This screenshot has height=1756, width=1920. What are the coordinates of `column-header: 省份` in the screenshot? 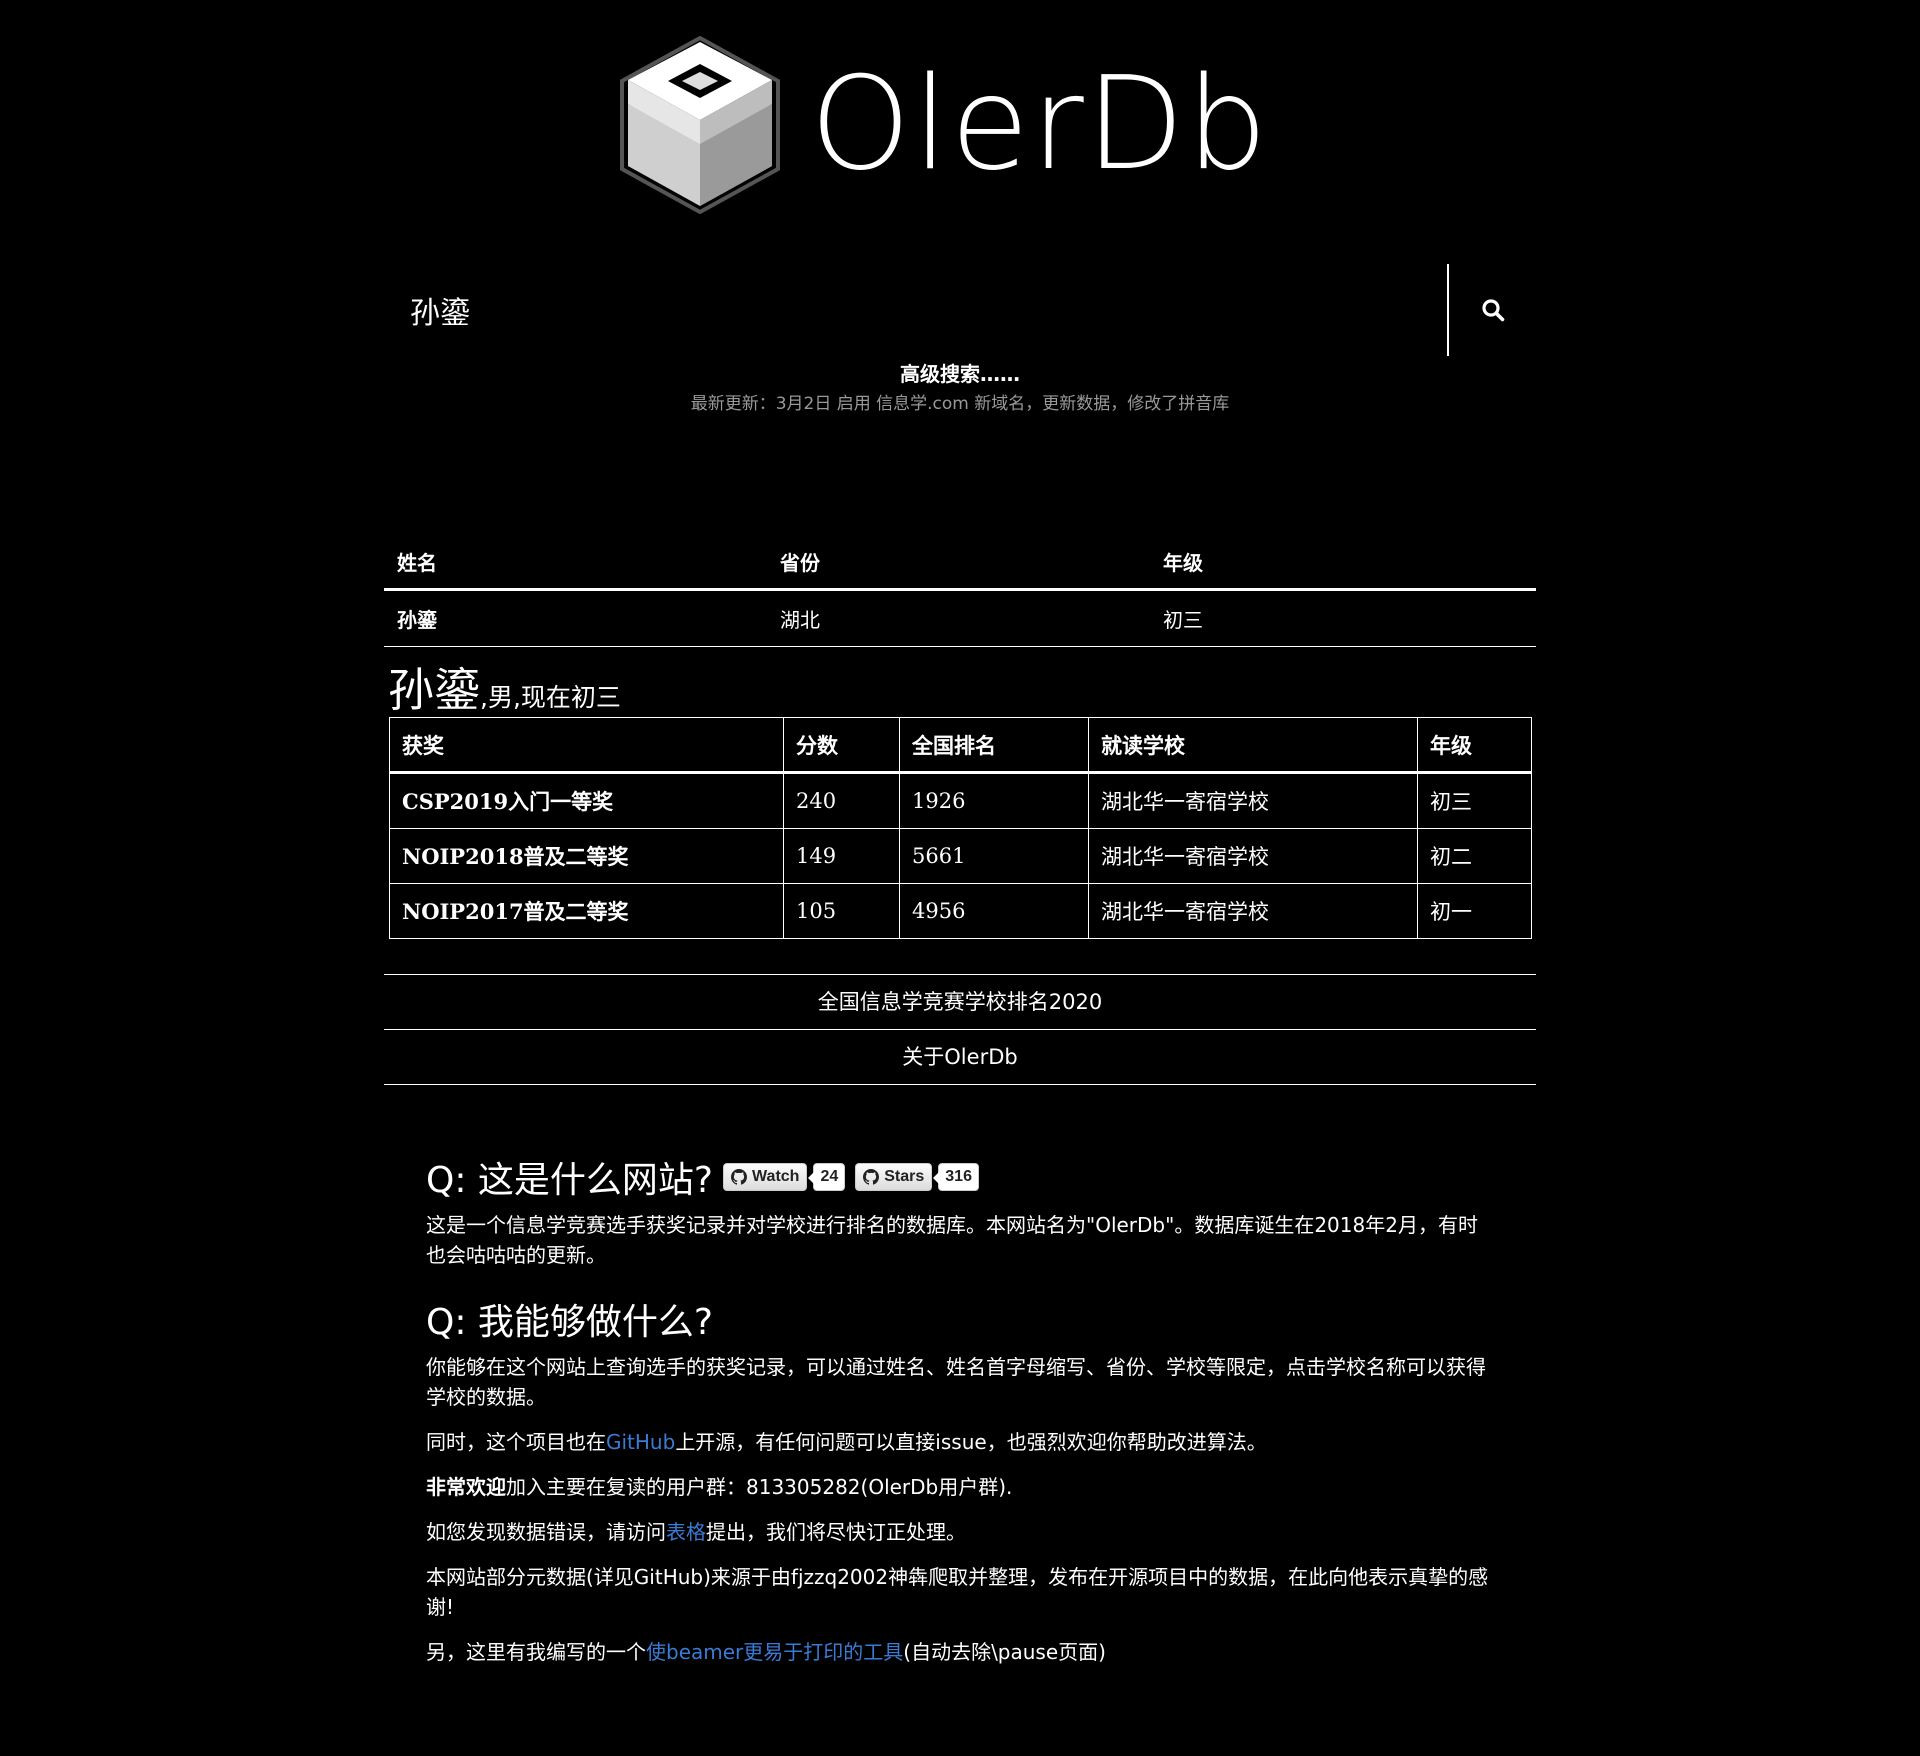 It's located at (958, 562).